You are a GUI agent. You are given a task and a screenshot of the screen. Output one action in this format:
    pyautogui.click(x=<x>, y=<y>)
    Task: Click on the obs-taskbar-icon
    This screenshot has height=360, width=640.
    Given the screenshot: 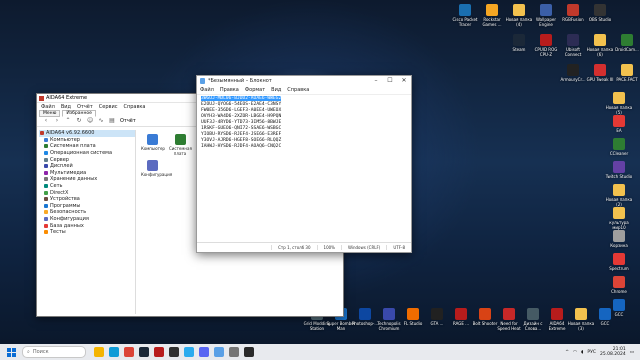 What is the action you would take?
    pyautogui.click(x=174, y=352)
    